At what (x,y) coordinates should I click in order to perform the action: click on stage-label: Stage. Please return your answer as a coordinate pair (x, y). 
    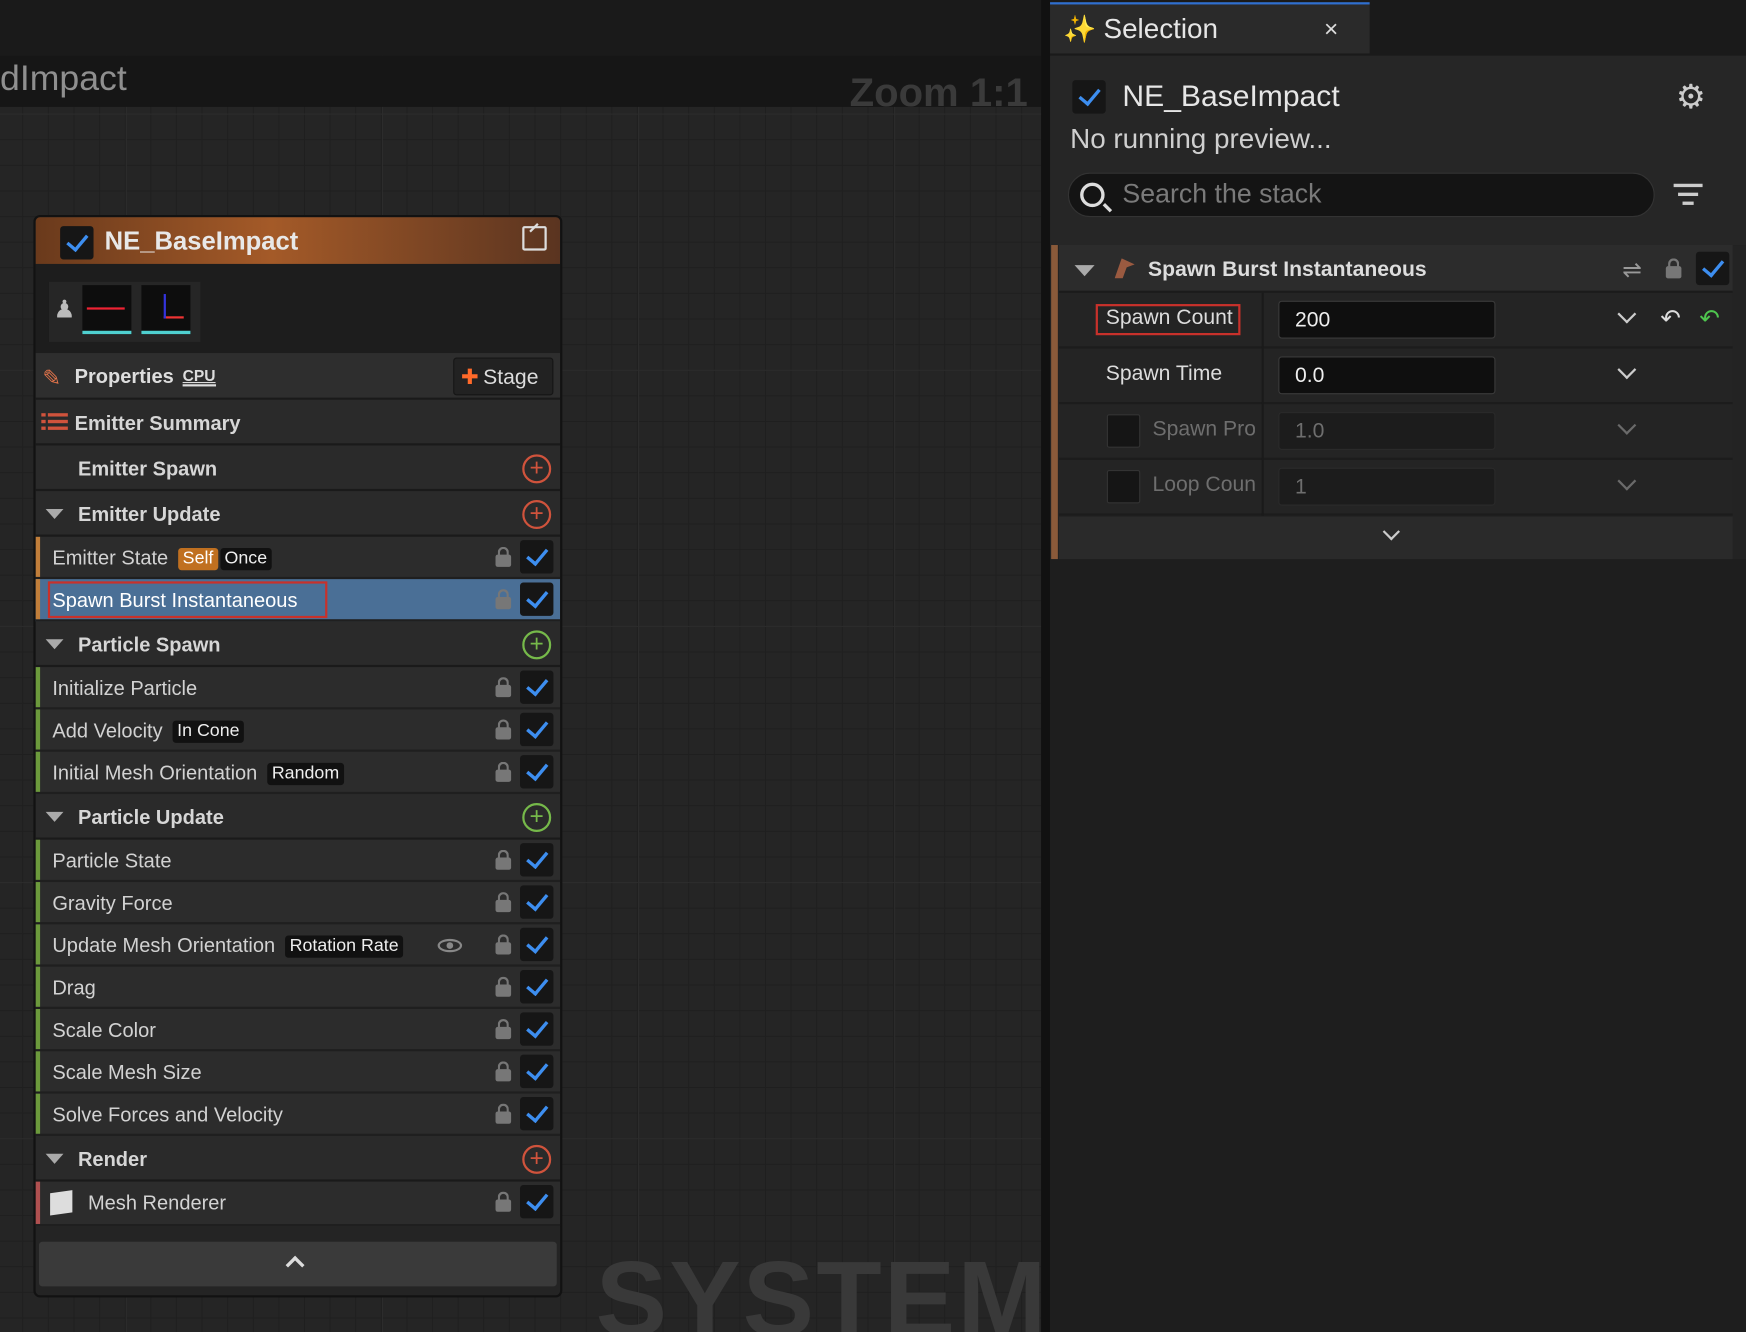
    Looking at the image, I should click on (511, 378).